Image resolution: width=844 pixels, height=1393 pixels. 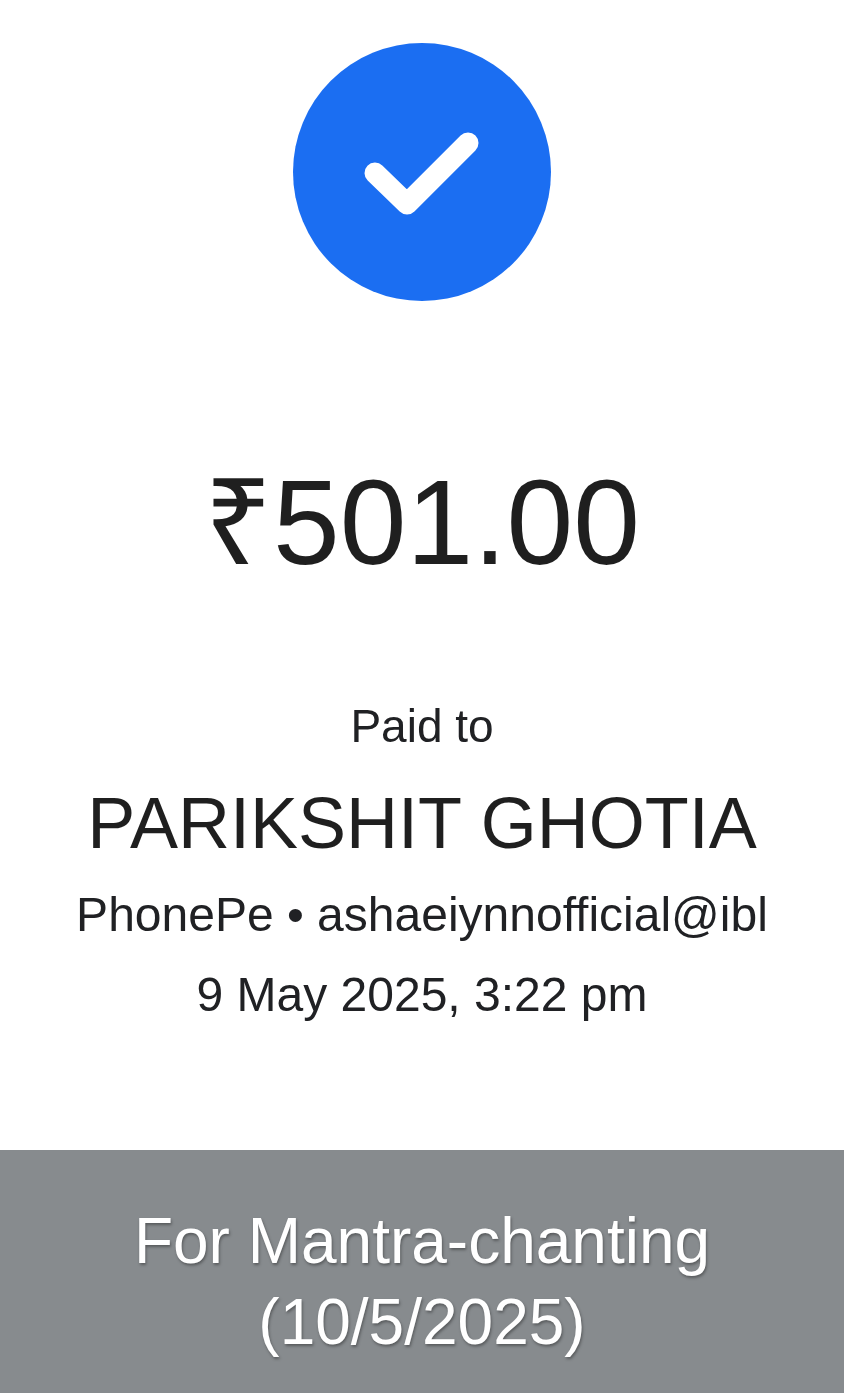 I want to click on payee-detail: PhonePe • ashaeiynnofficial@ibl, so click(x=422, y=915).